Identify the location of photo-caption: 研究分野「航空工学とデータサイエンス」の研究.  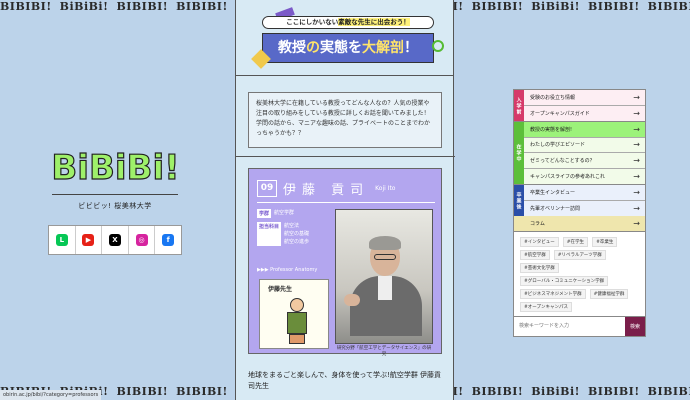
(384, 351).